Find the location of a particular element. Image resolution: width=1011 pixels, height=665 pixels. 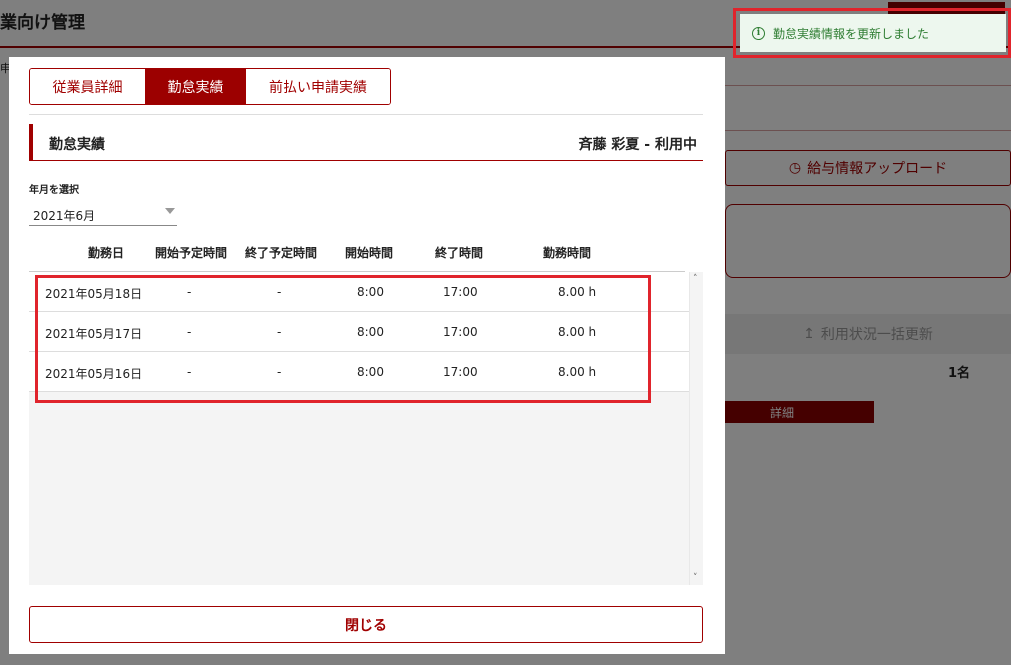

year-month-label: 年月を選択 is located at coordinates (54, 190).